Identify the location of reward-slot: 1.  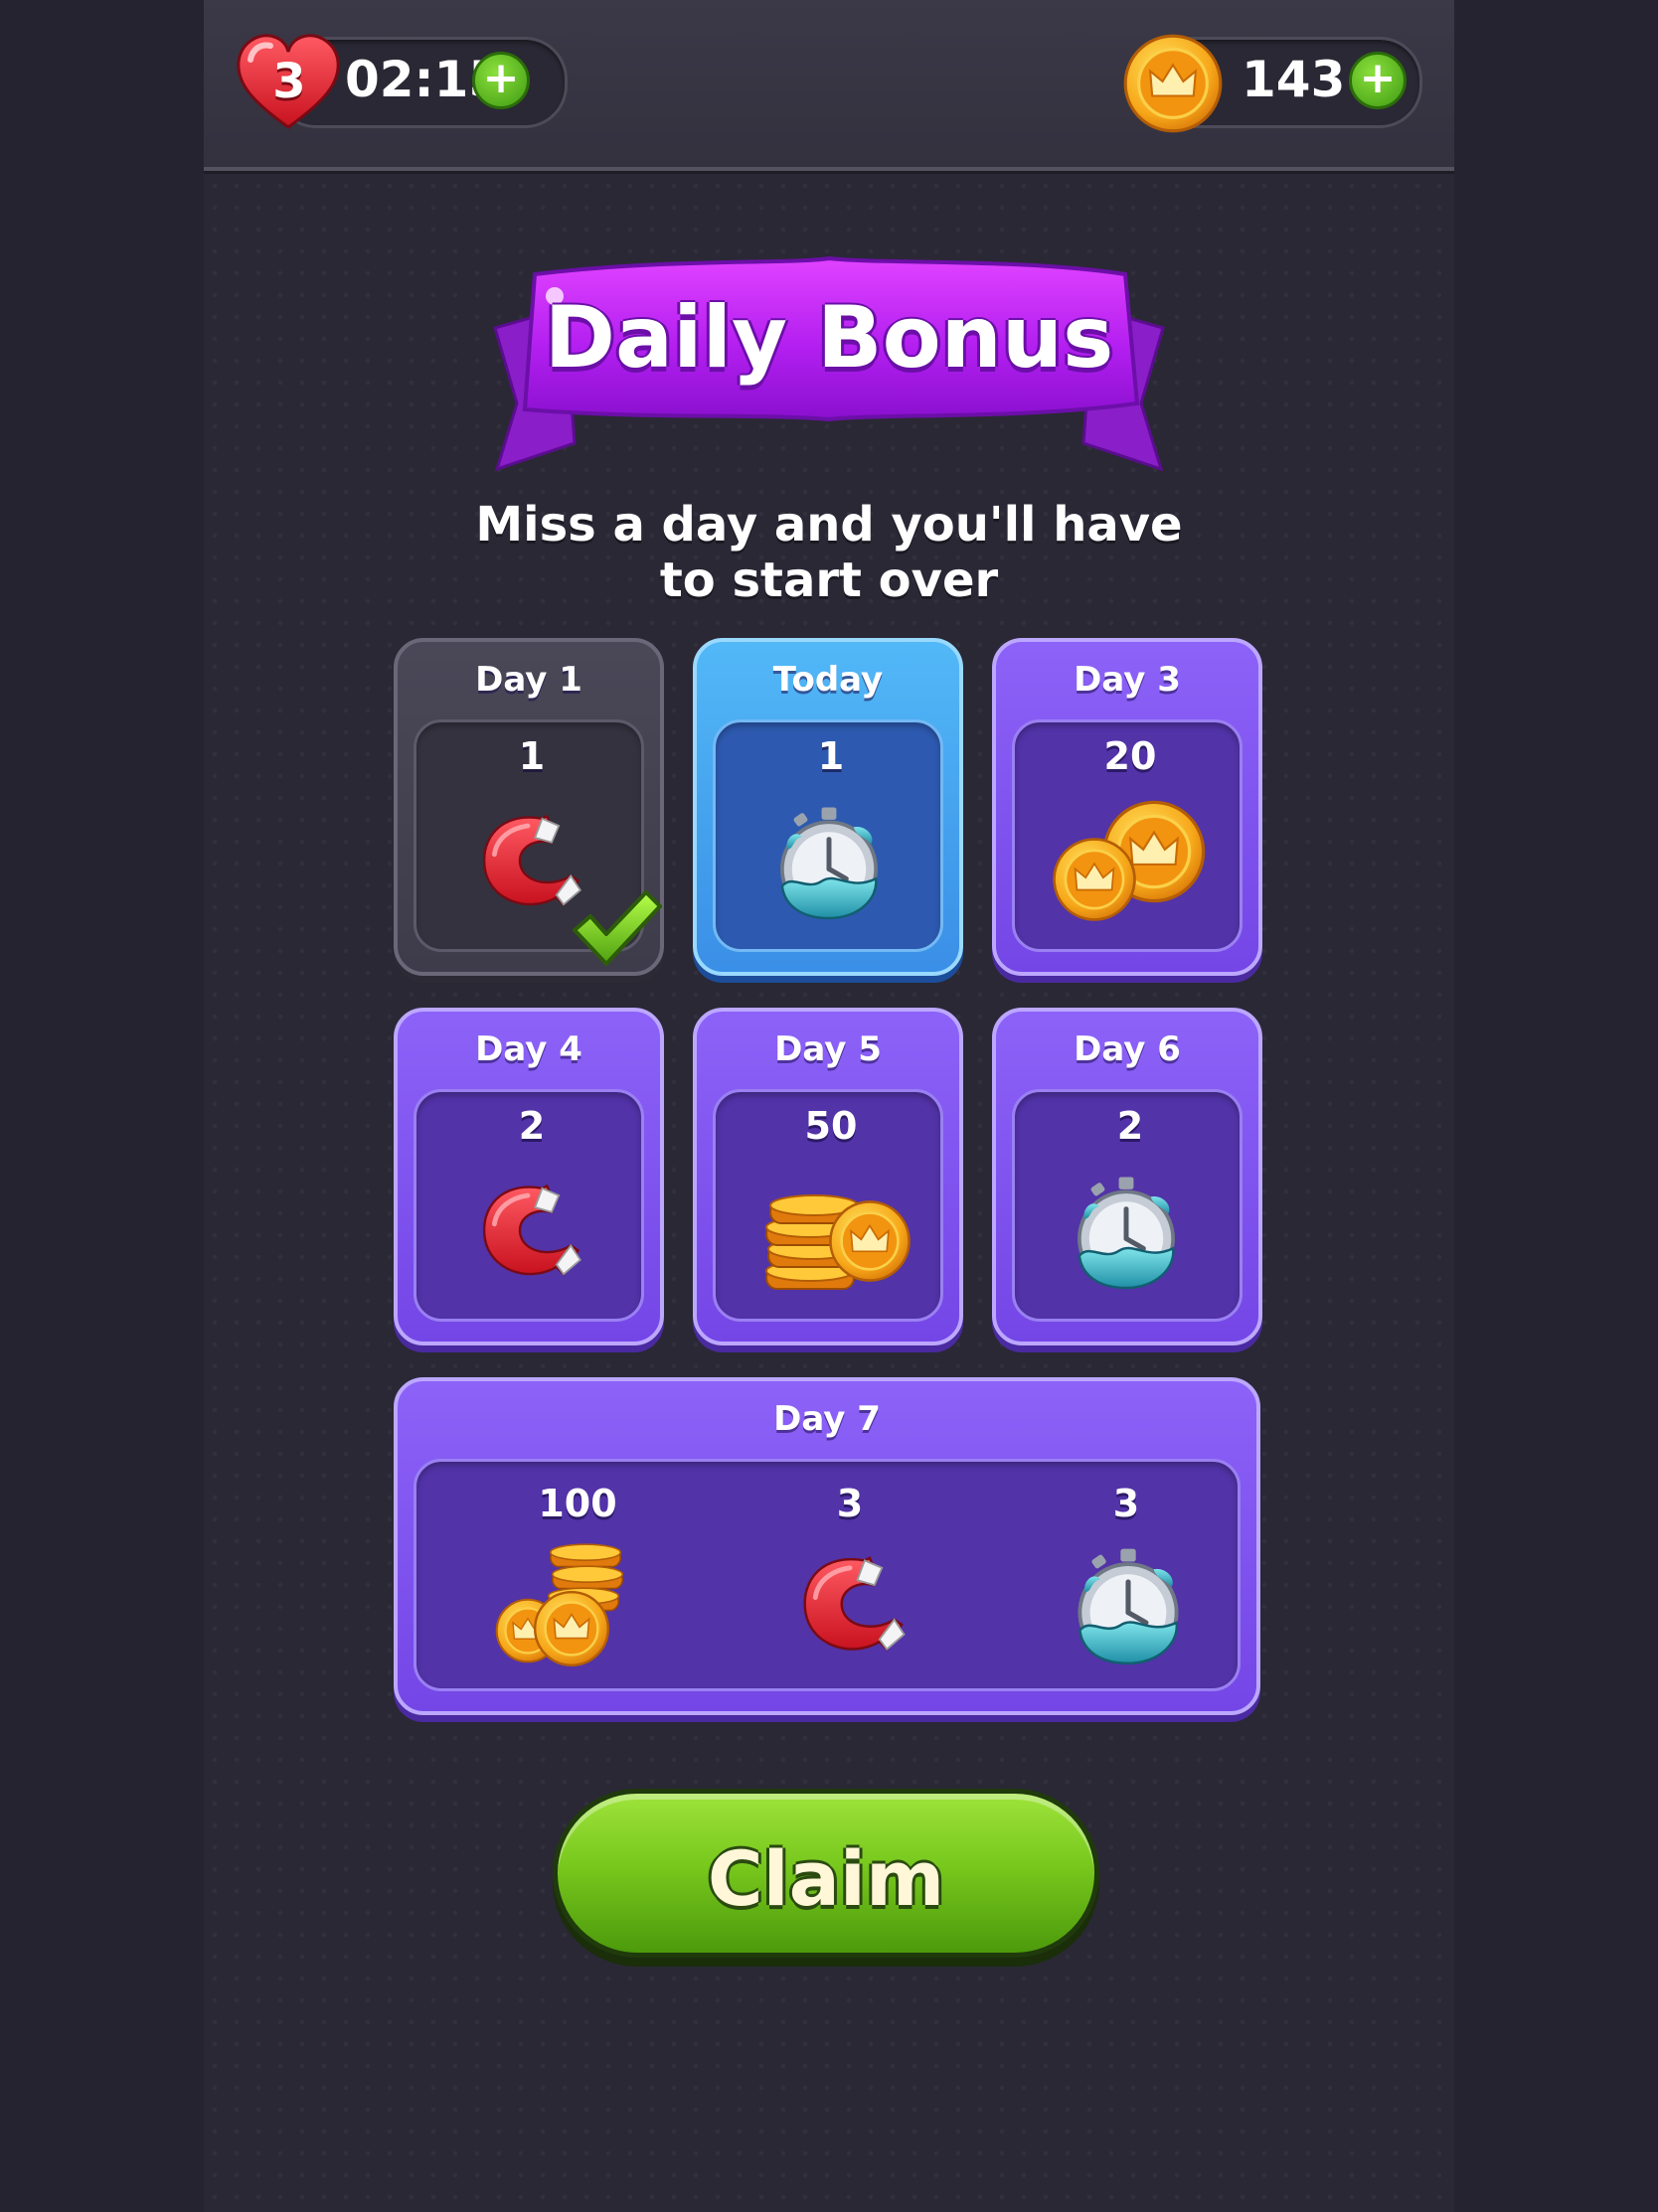
(828, 835).